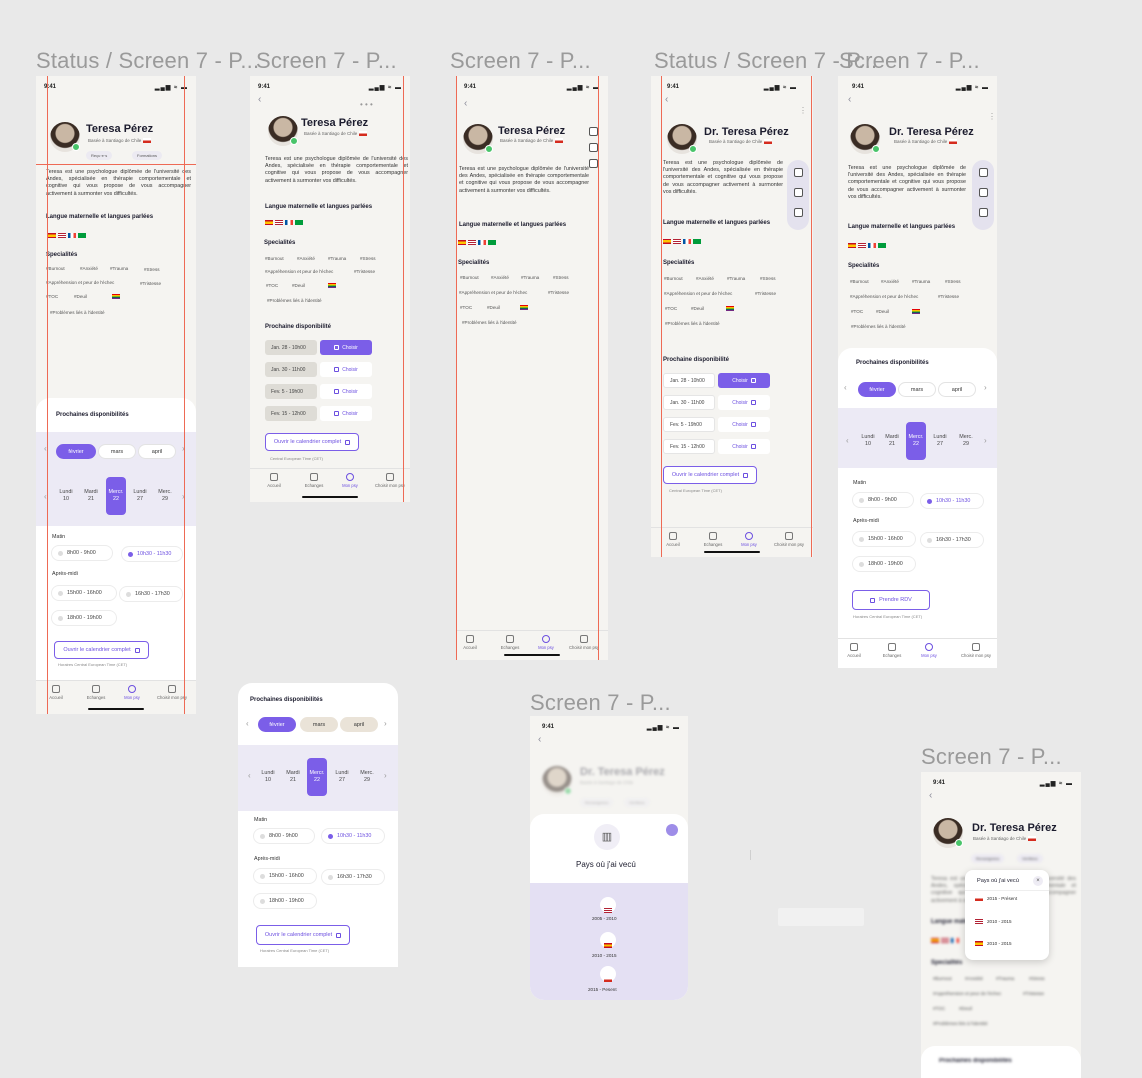 This screenshot has width=1142, height=1078. What do you see at coordinates (1038, 881) in the screenshot?
I see `close-button: ×` at bounding box center [1038, 881].